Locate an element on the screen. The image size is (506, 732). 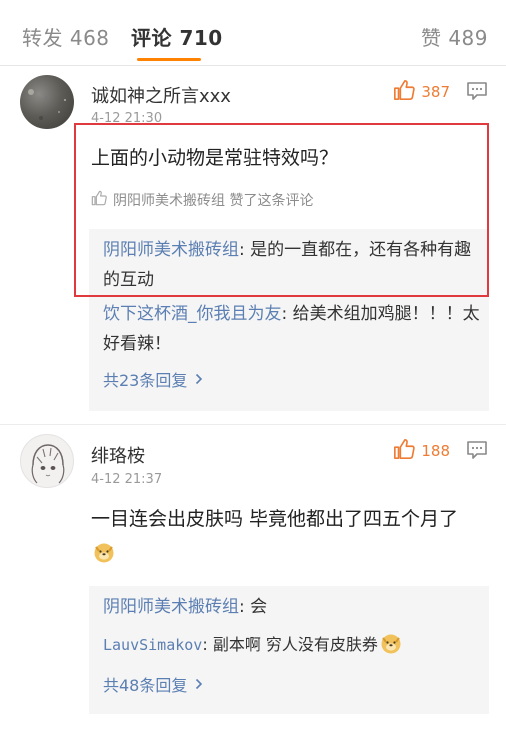
view-all-replies-link: 共23条回复 is located at coordinates (153, 379).